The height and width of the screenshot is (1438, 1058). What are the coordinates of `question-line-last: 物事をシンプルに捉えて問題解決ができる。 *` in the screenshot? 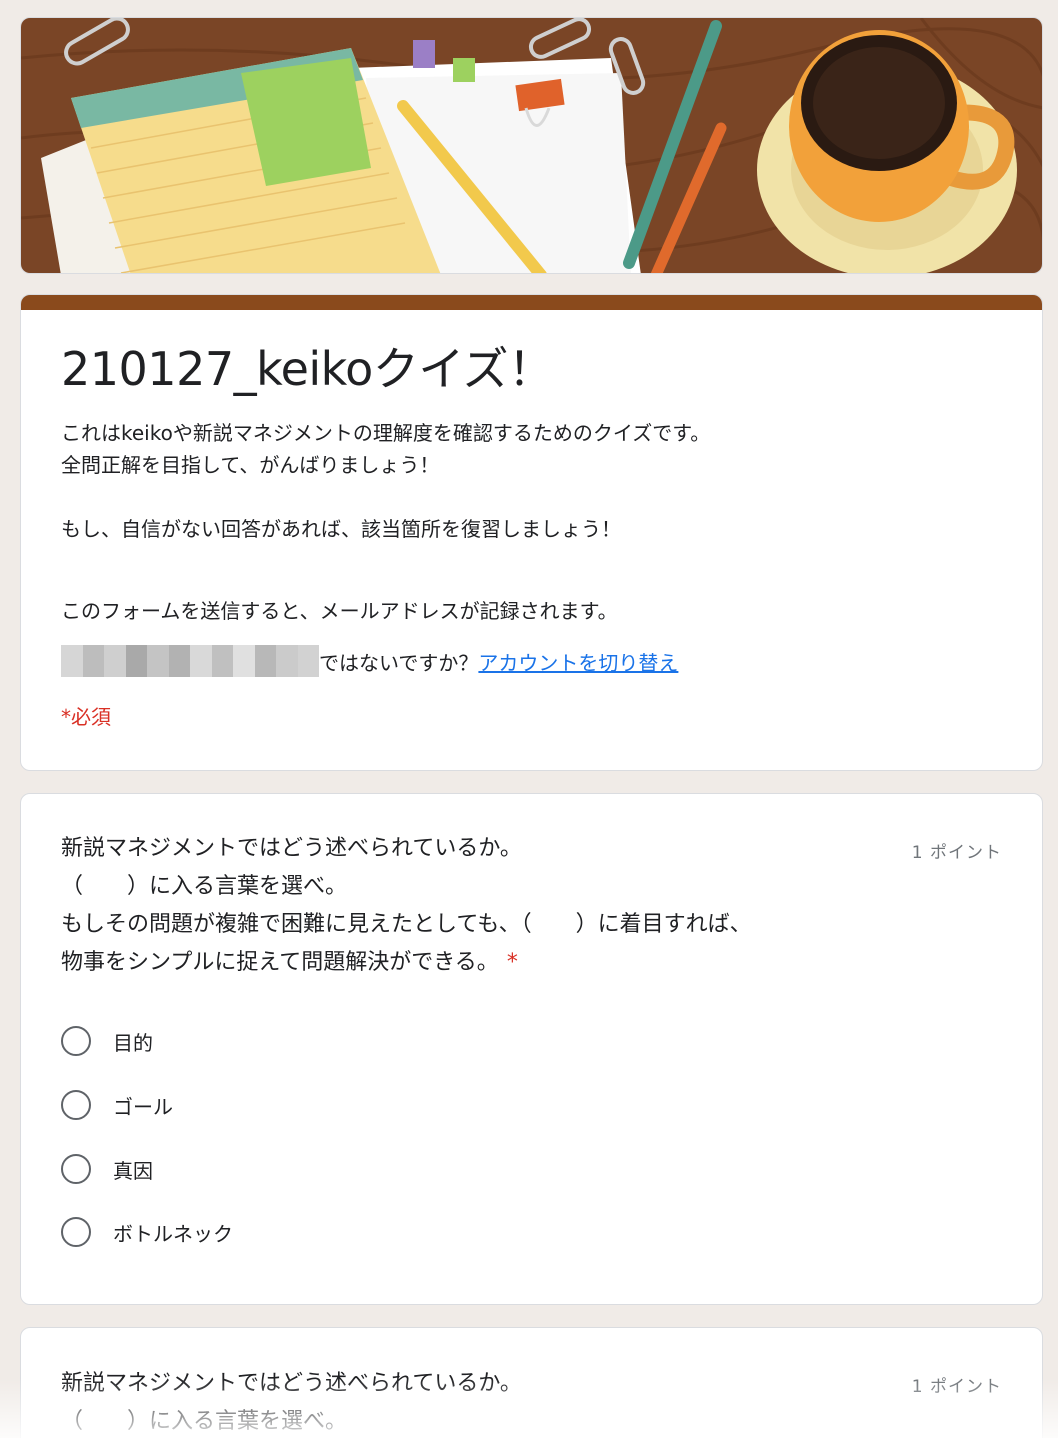 It's located at (406, 963).